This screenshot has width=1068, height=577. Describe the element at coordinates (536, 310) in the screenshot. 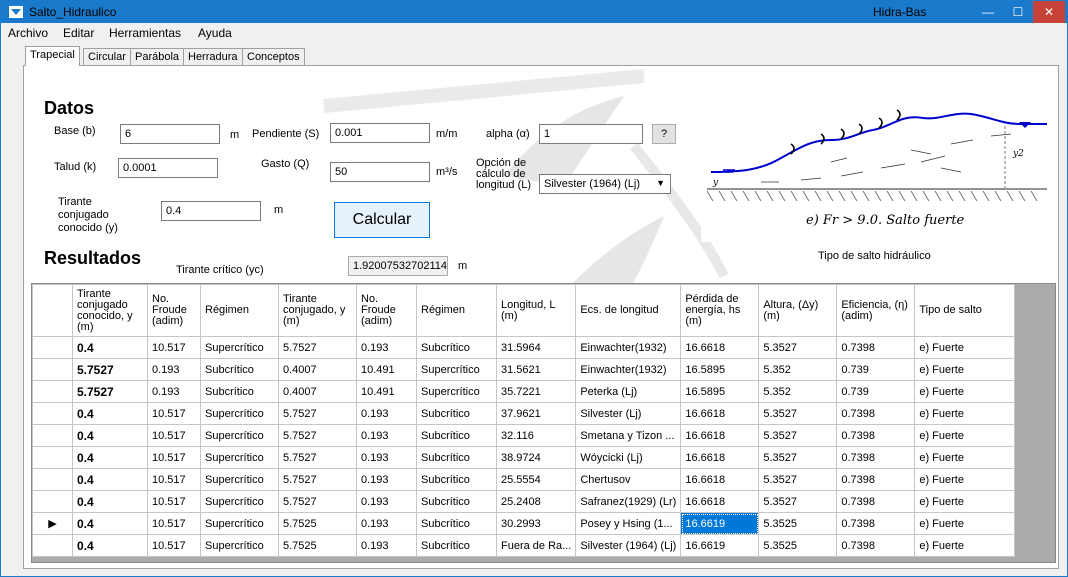

I see `col-header: Longitud, L (m)` at that location.